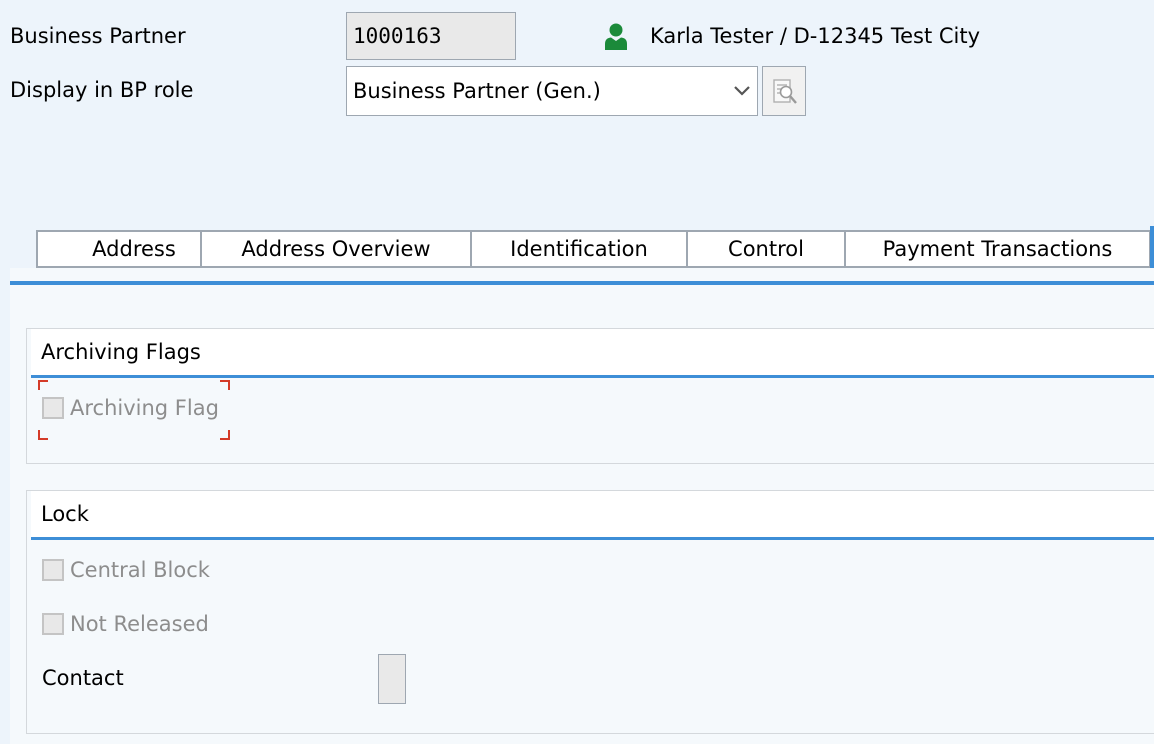 The height and width of the screenshot is (744, 1154). I want to click on business-partner-label: Business Partner, so click(98, 36).